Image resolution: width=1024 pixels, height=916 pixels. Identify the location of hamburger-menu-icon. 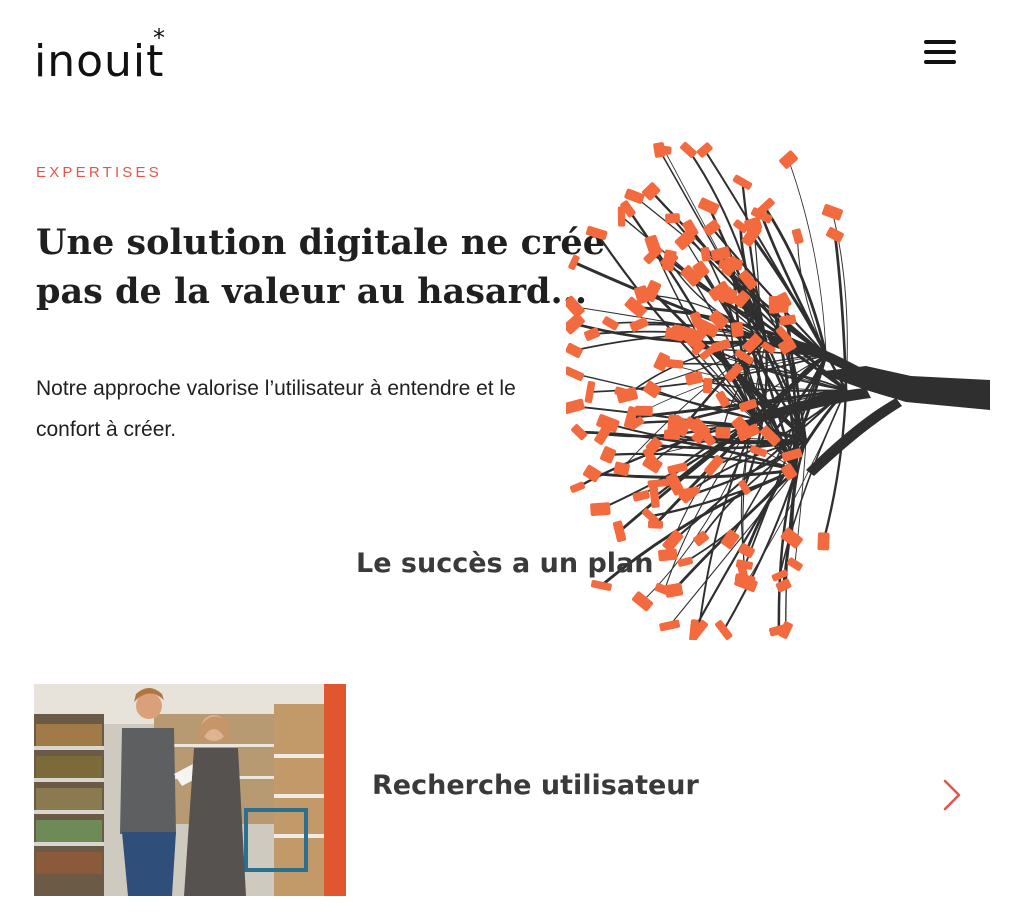
(940, 53).